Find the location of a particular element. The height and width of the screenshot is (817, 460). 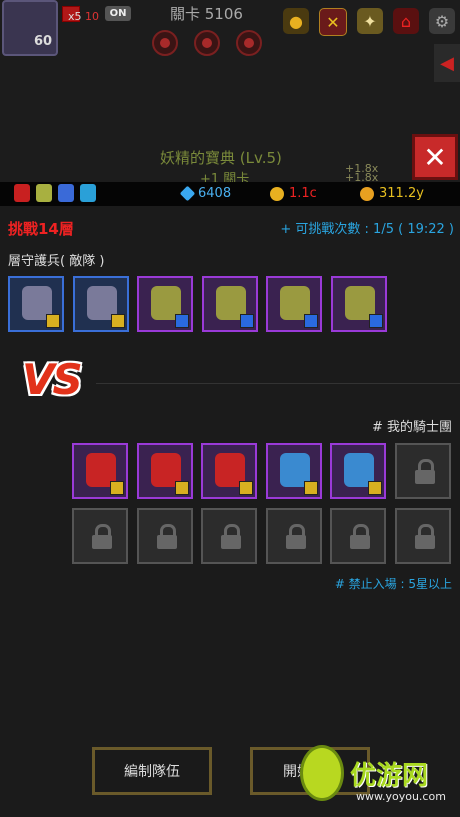

entry-restriction: # 禁止入場 : 5星以上 is located at coordinates (393, 584).